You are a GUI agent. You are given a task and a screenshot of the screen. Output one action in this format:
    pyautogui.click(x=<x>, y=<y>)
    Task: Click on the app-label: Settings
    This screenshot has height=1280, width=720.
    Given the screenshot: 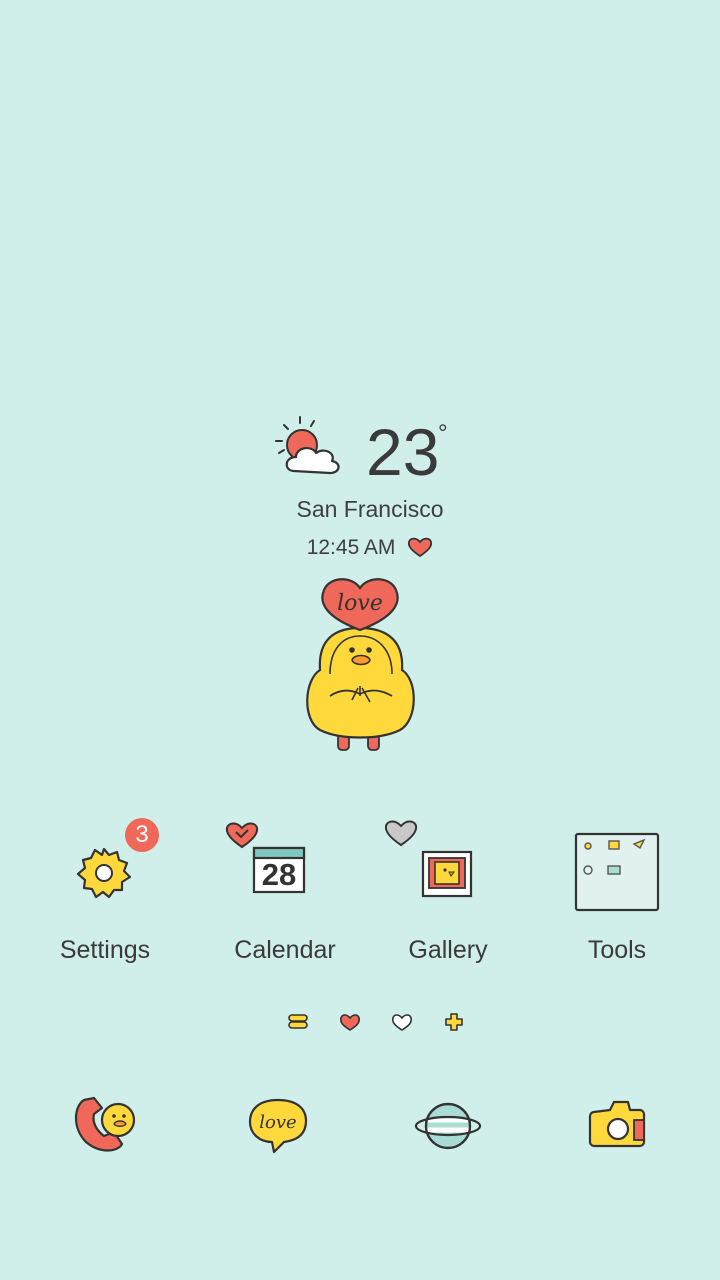 What is the action you would take?
    pyautogui.click(x=105, y=950)
    